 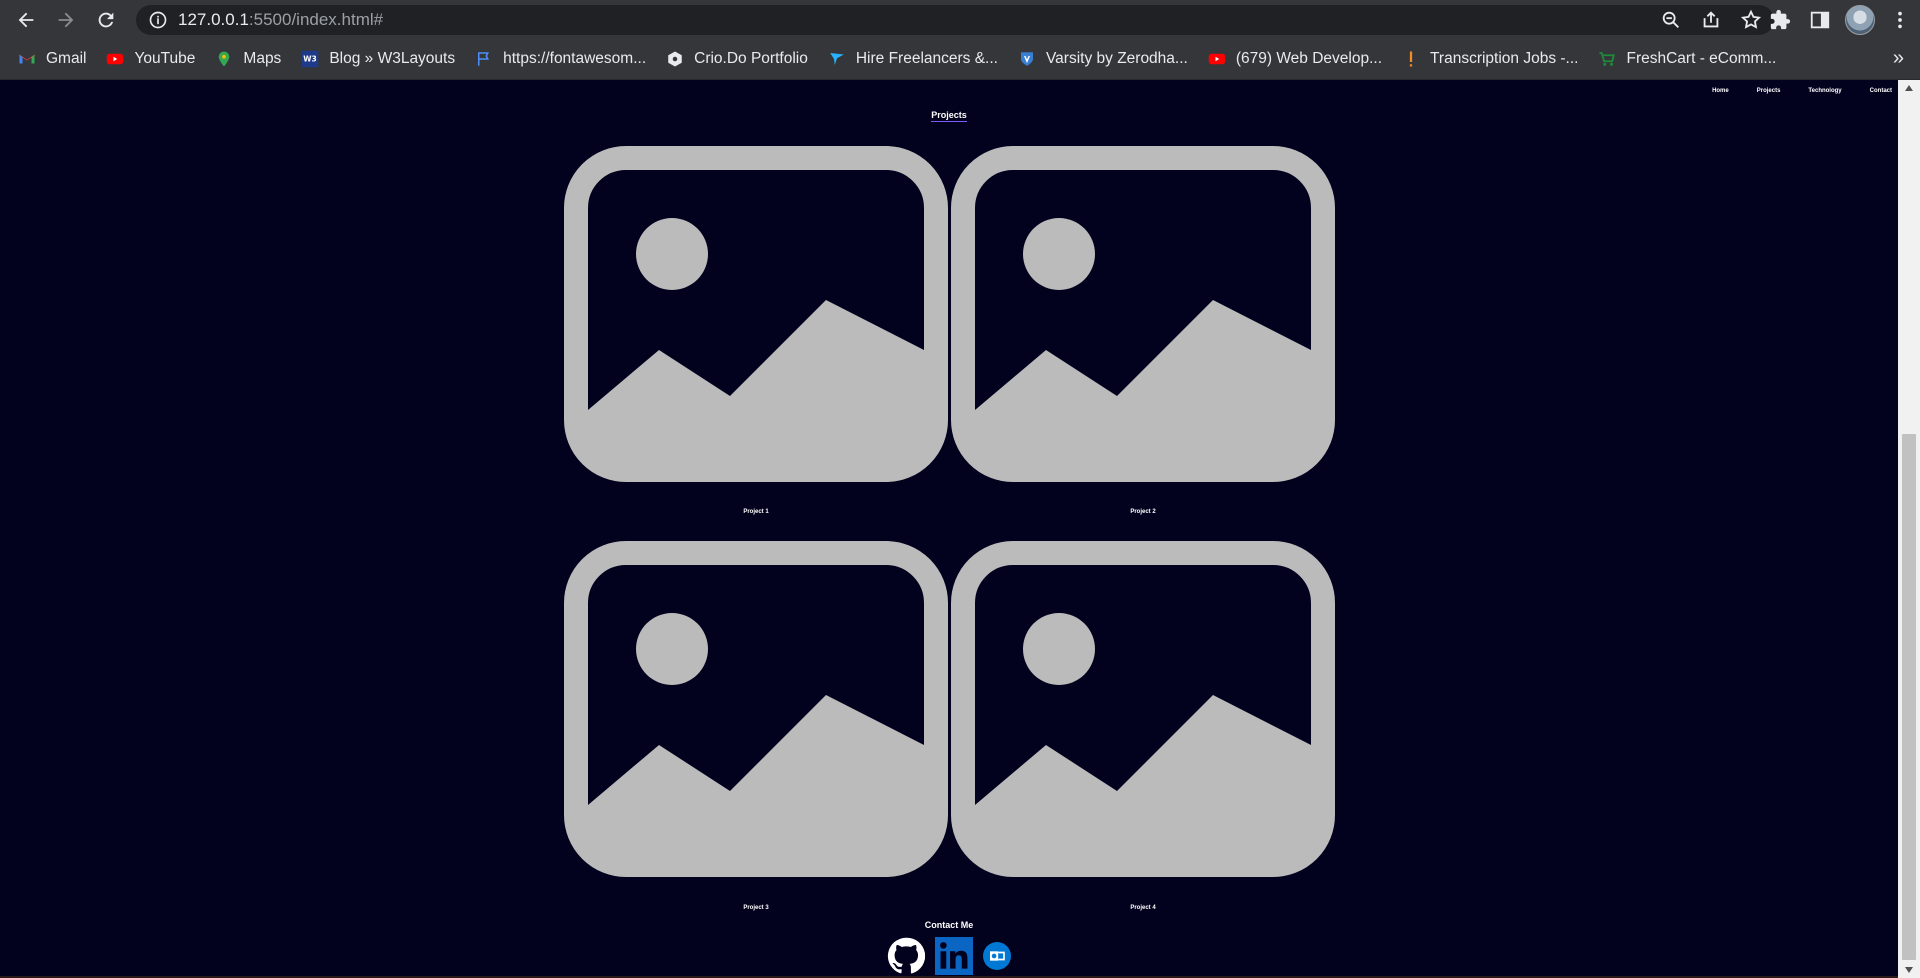 What do you see at coordinates (675, 59) in the screenshot?
I see `crio-icon` at bounding box center [675, 59].